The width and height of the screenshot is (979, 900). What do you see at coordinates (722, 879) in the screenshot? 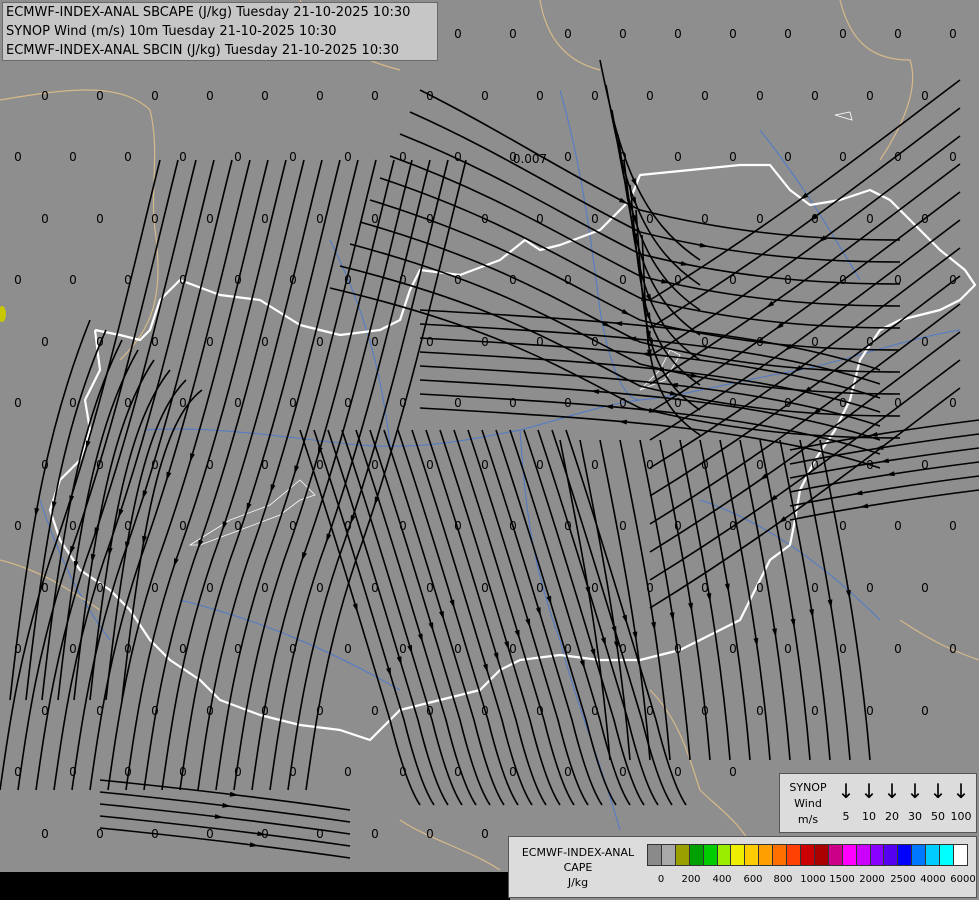
I see `cape-tick-label: 400` at bounding box center [722, 879].